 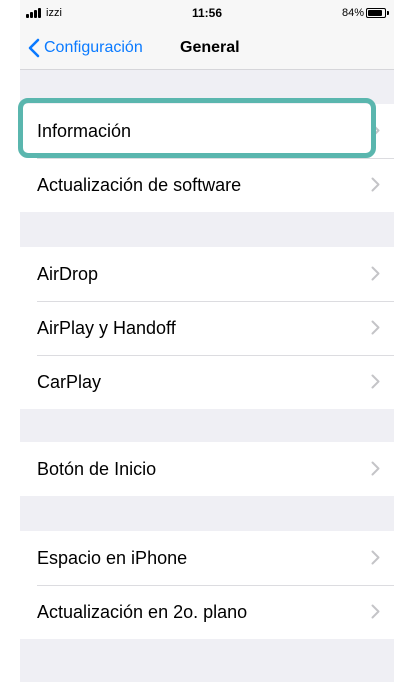 What do you see at coordinates (207, 274) in the screenshot?
I see `settings-row-airdrop: AirDrop` at bounding box center [207, 274].